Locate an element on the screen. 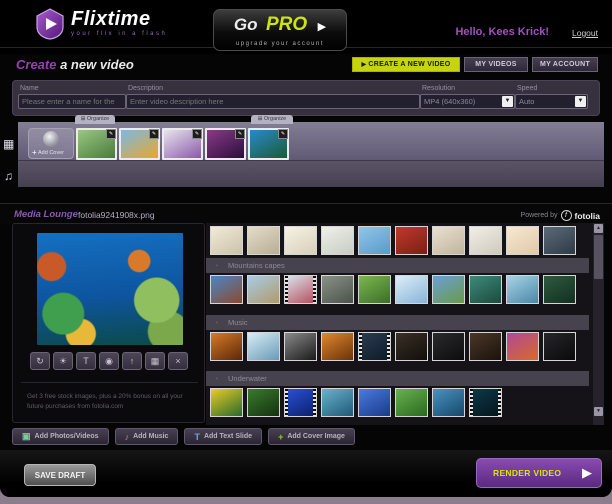 Image resolution: width=612 pixels, height=504 pixels. delete-icon: × is located at coordinates (178, 361).